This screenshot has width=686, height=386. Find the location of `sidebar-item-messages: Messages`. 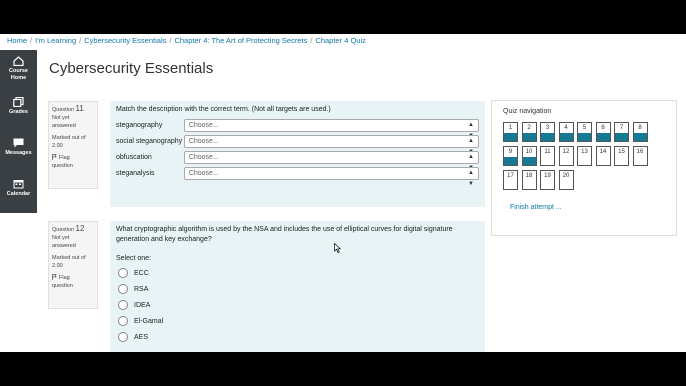

sidebar-item-messages: Messages is located at coordinates (18, 152).